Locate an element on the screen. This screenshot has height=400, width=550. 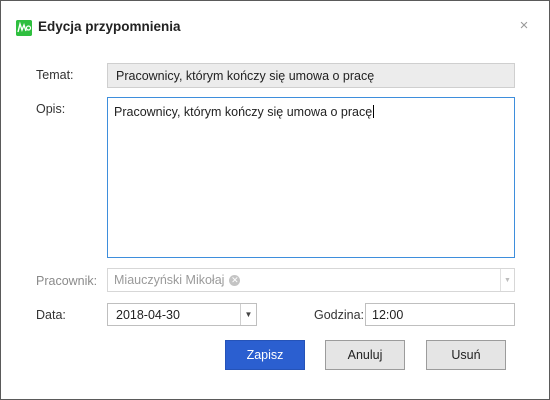
date-picker: 2018-04-30 ▼ is located at coordinates (182, 314).